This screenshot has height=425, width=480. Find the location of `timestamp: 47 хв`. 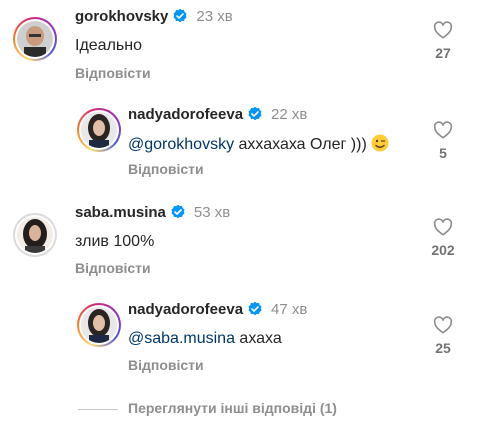

timestamp: 47 хв is located at coordinates (289, 309).